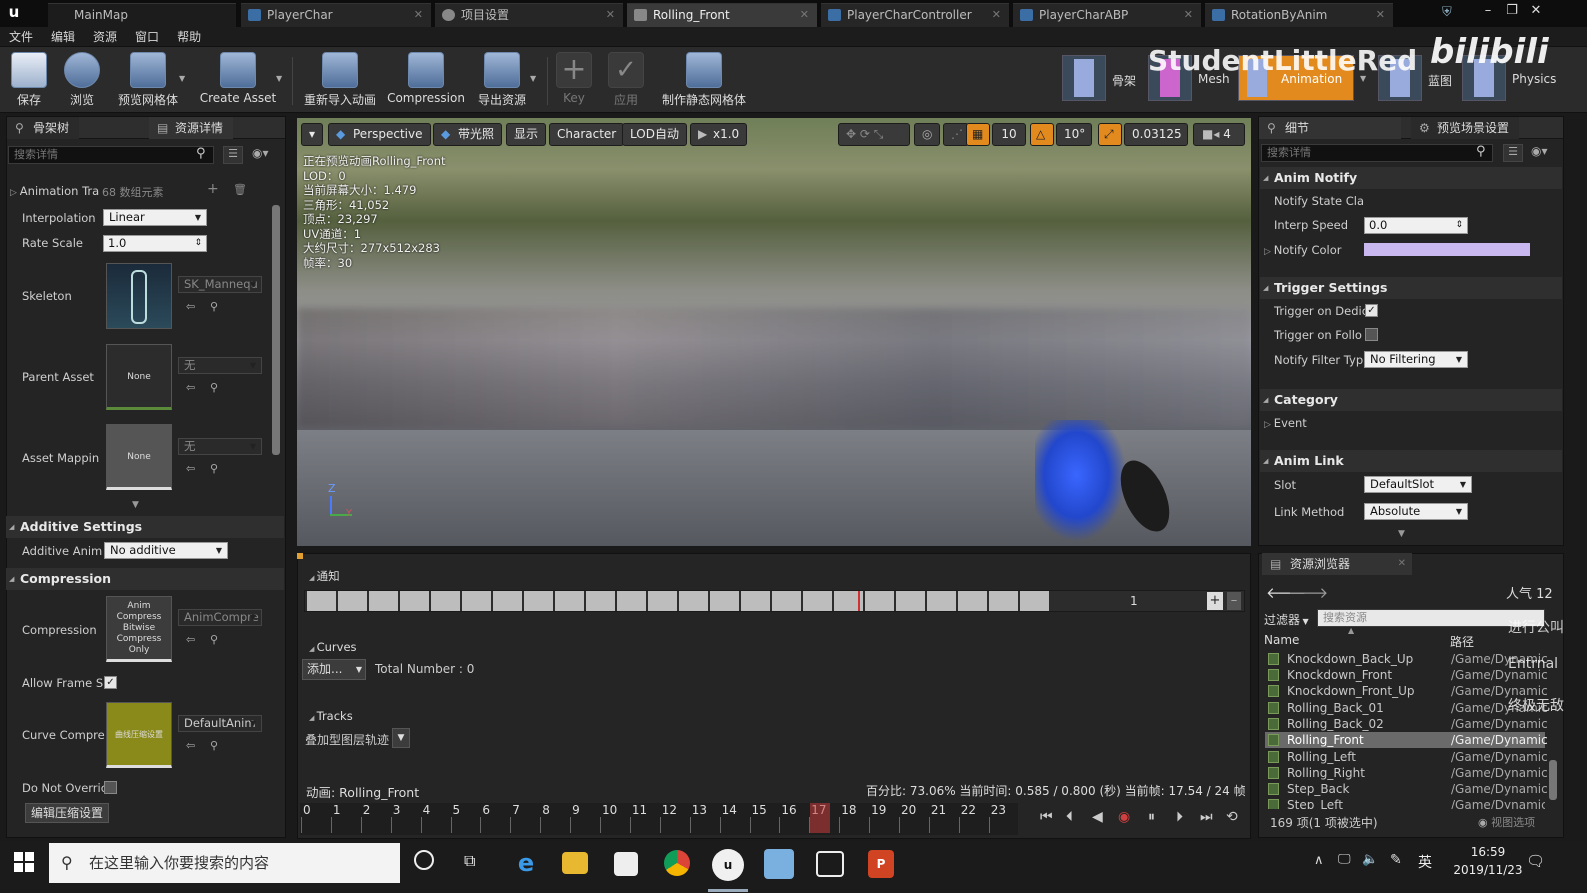 Image resolution: width=1587 pixels, height=893 pixels. What do you see at coordinates (1319, 860) in the screenshot?
I see `tray-chevron-icon: ∧` at bounding box center [1319, 860].